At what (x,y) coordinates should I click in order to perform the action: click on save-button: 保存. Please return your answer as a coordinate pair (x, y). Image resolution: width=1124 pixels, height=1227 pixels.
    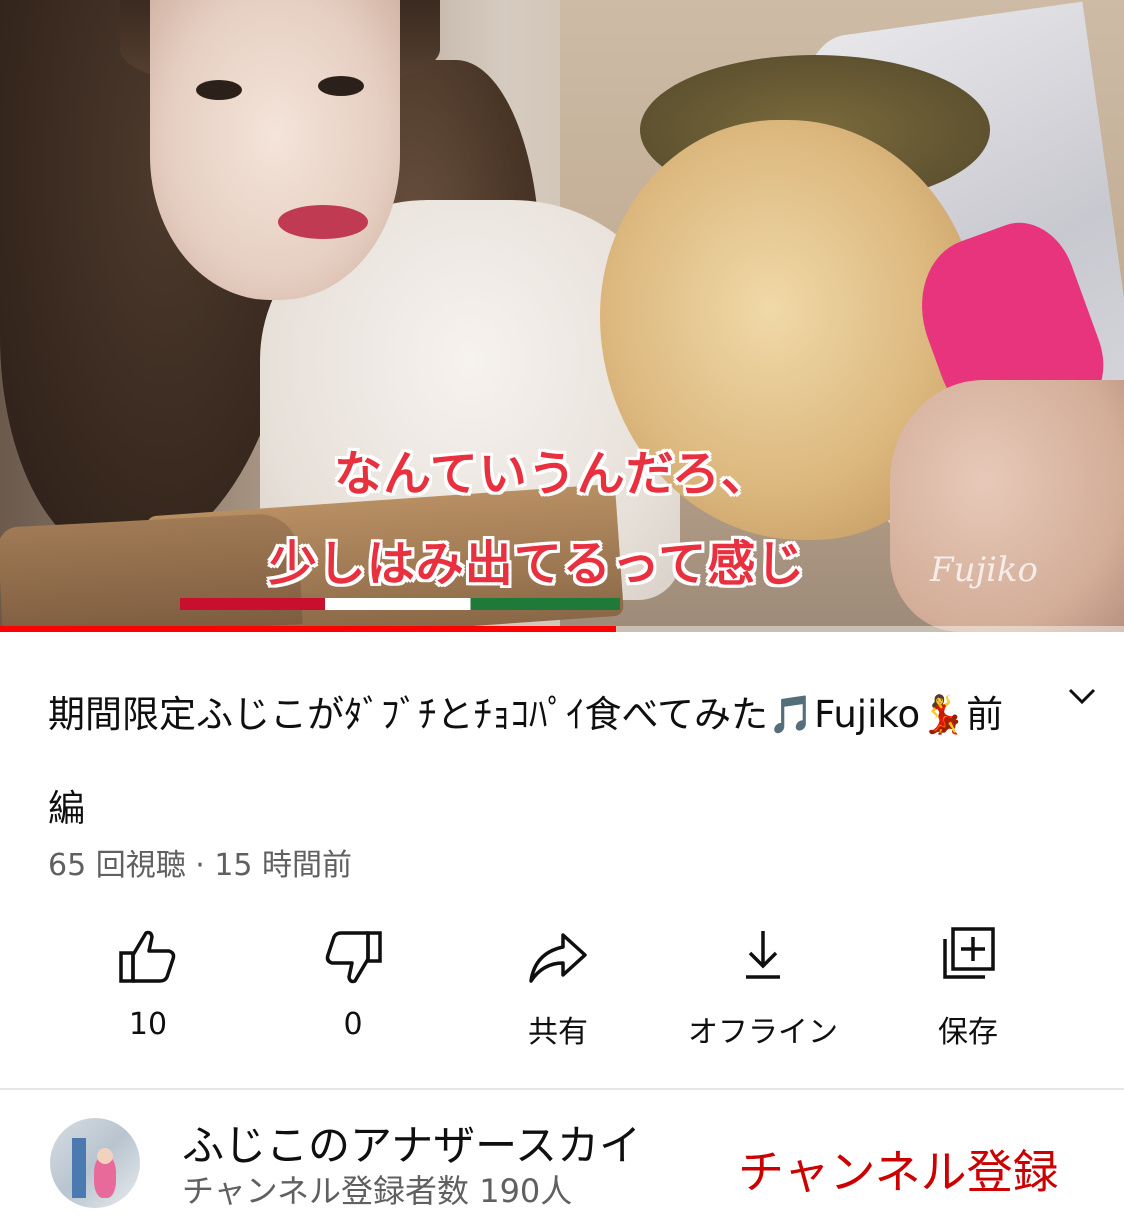
    Looking at the image, I should click on (968, 987).